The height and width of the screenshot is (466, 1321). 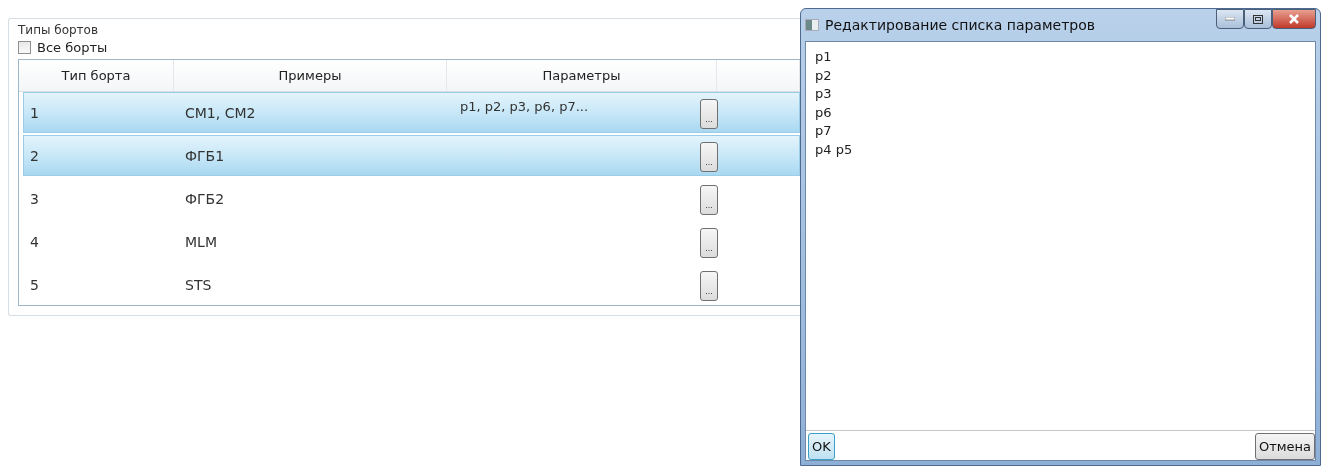 What do you see at coordinates (201, 242) in the screenshot?
I see `table-cell-text: MLM` at bounding box center [201, 242].